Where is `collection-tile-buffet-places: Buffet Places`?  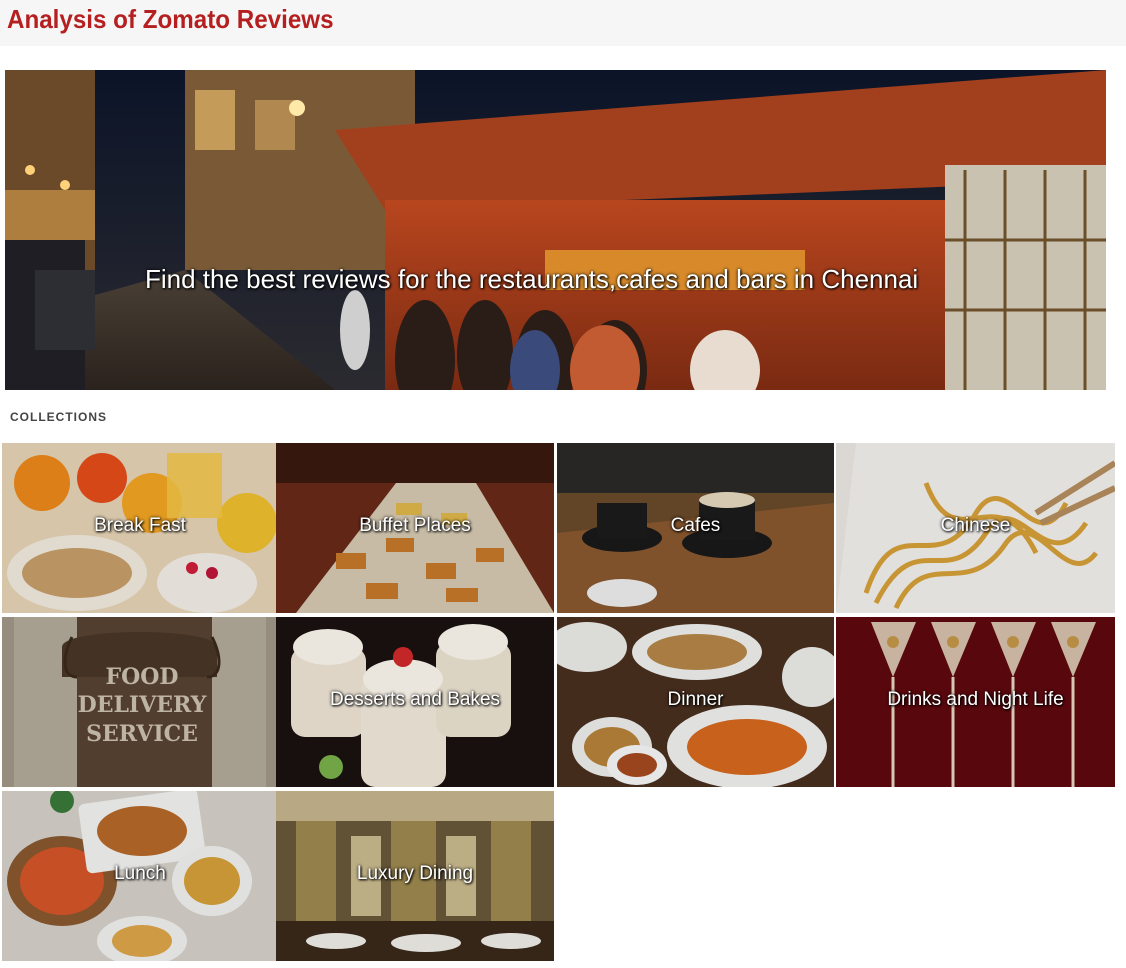
collection-tile-buffet-places: Buffet Places is located at coordinates (415, 528).